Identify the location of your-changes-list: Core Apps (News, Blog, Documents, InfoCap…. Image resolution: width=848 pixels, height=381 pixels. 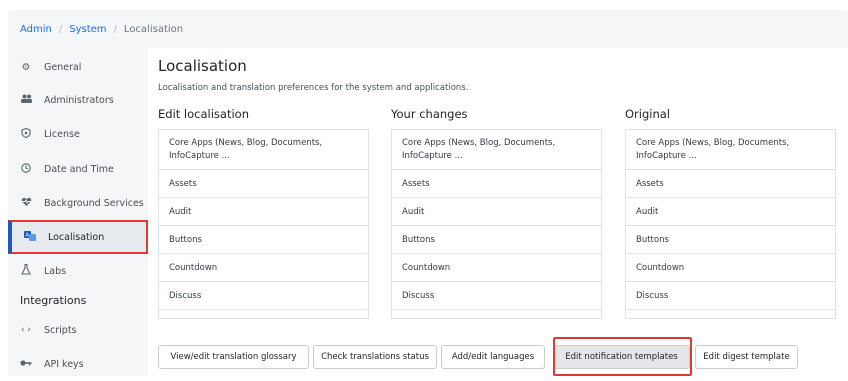
(496, 224).